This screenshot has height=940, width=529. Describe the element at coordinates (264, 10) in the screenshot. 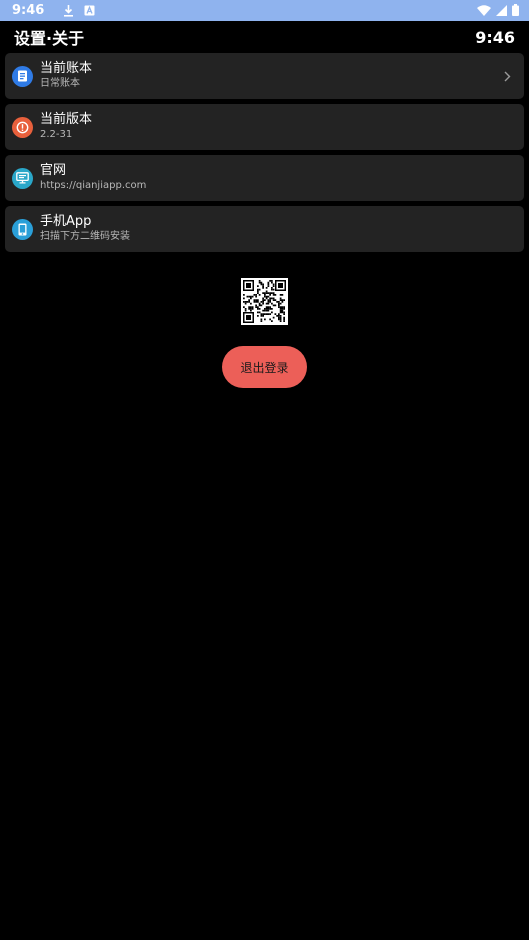

I see `status-bar: 9:46` at that location.